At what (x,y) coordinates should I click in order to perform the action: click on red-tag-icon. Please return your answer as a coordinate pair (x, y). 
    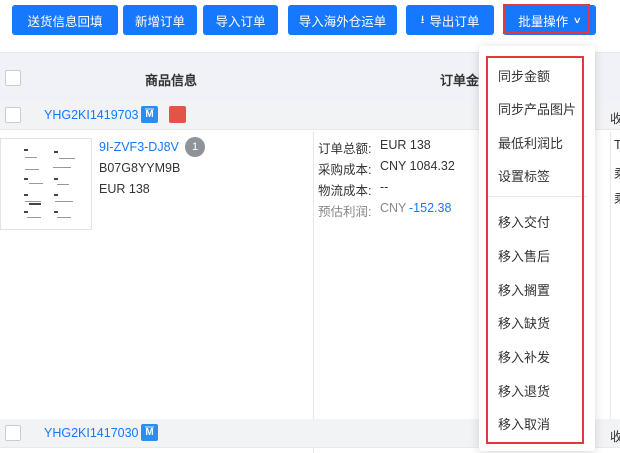
    Looking at the image, I should click on (177, 114).